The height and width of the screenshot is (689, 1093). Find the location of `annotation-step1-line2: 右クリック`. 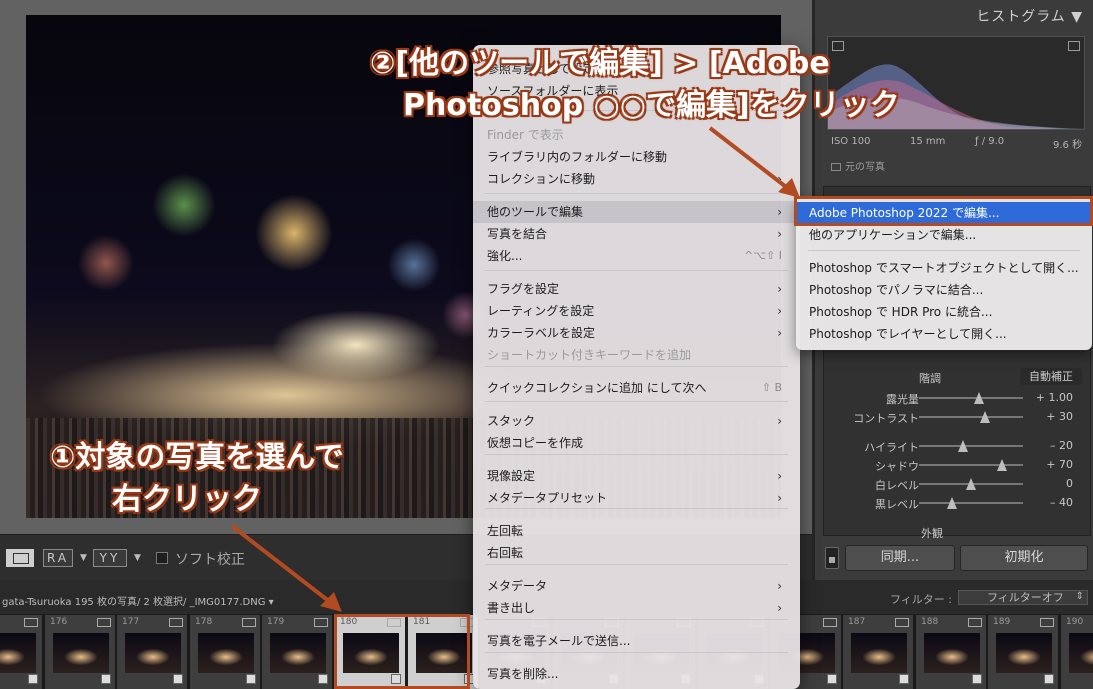

annotation-step1-line2: 右クリック is located at coordinates (187, 499).